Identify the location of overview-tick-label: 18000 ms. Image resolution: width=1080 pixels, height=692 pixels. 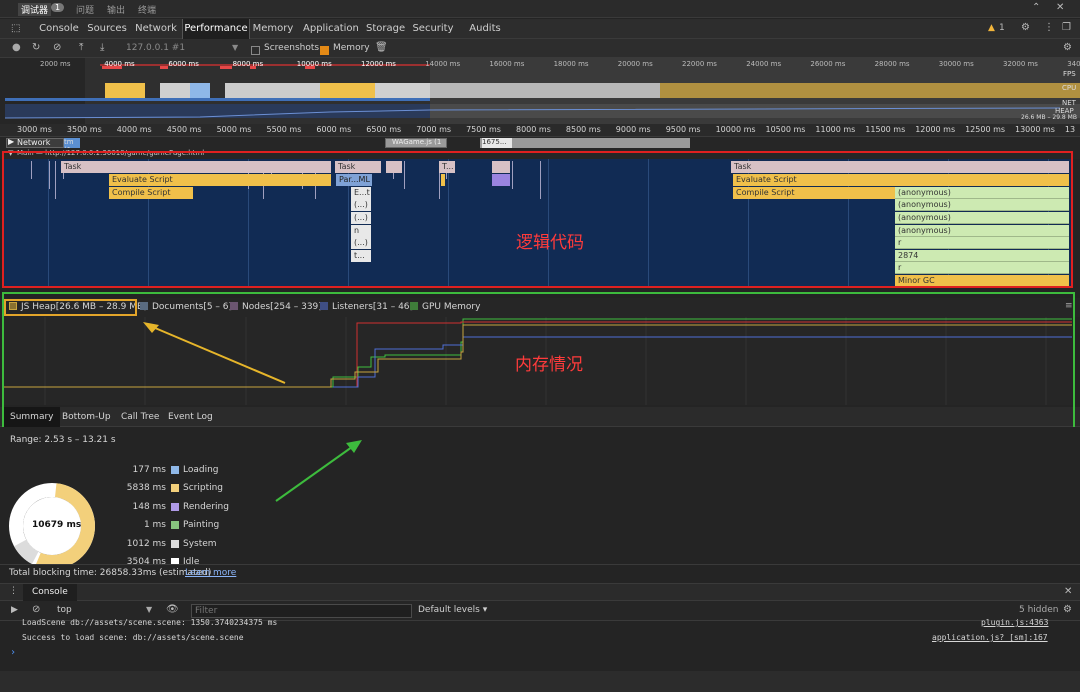
(571, 64).